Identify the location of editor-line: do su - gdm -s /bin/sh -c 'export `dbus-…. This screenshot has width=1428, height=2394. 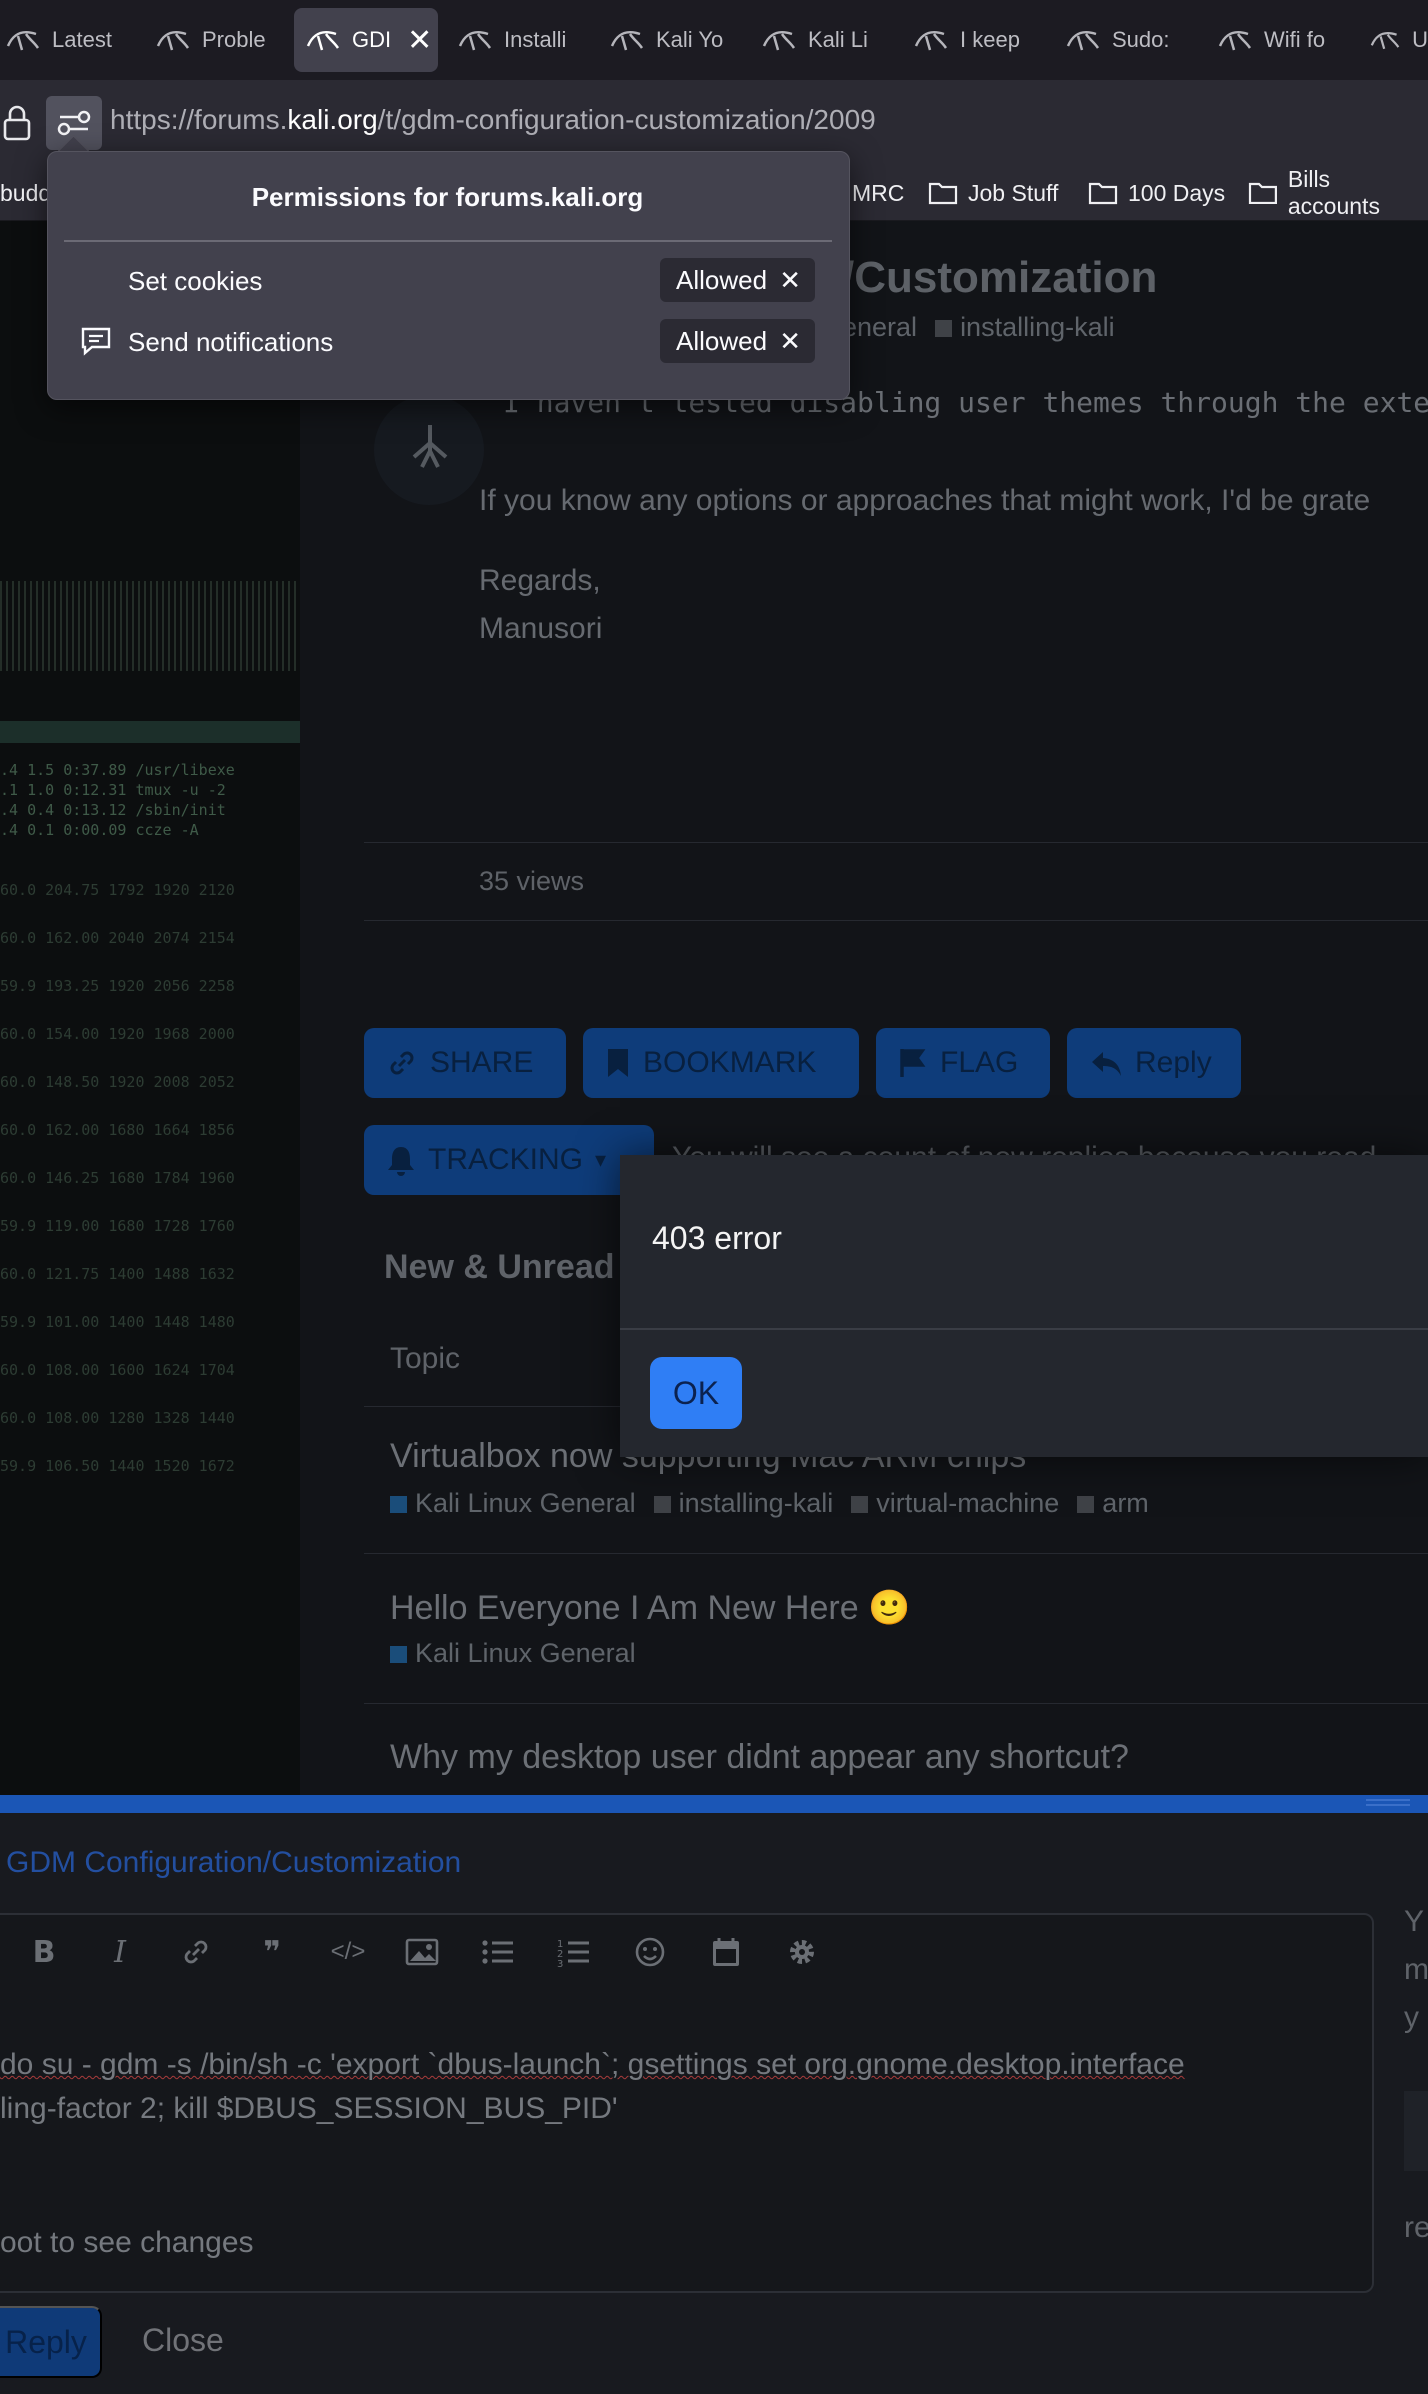
(592, 2065).